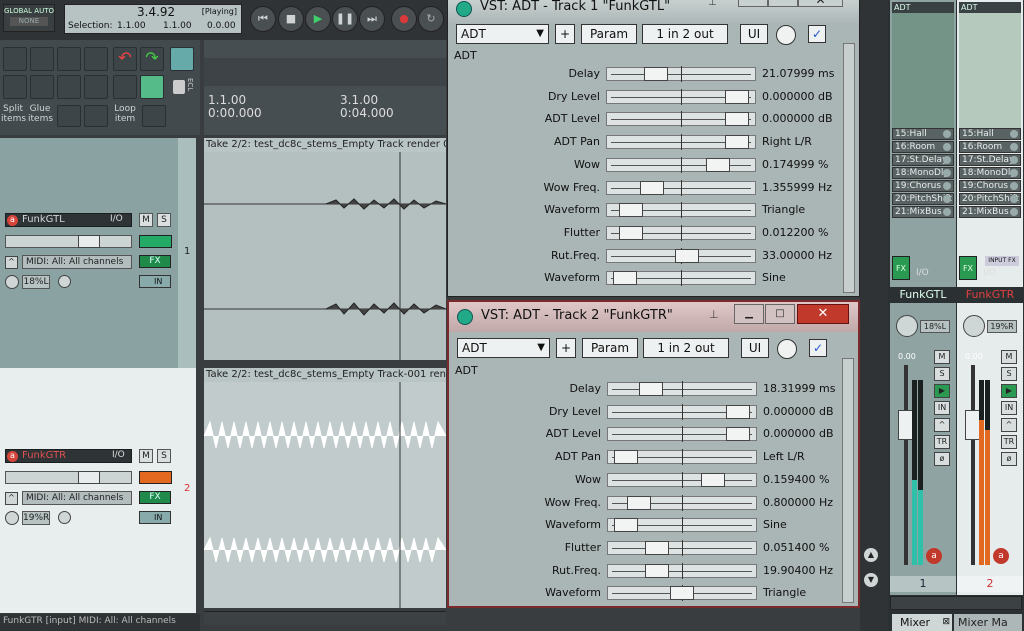  I want to click on track-1-mute-button: M, so click(146, 220).